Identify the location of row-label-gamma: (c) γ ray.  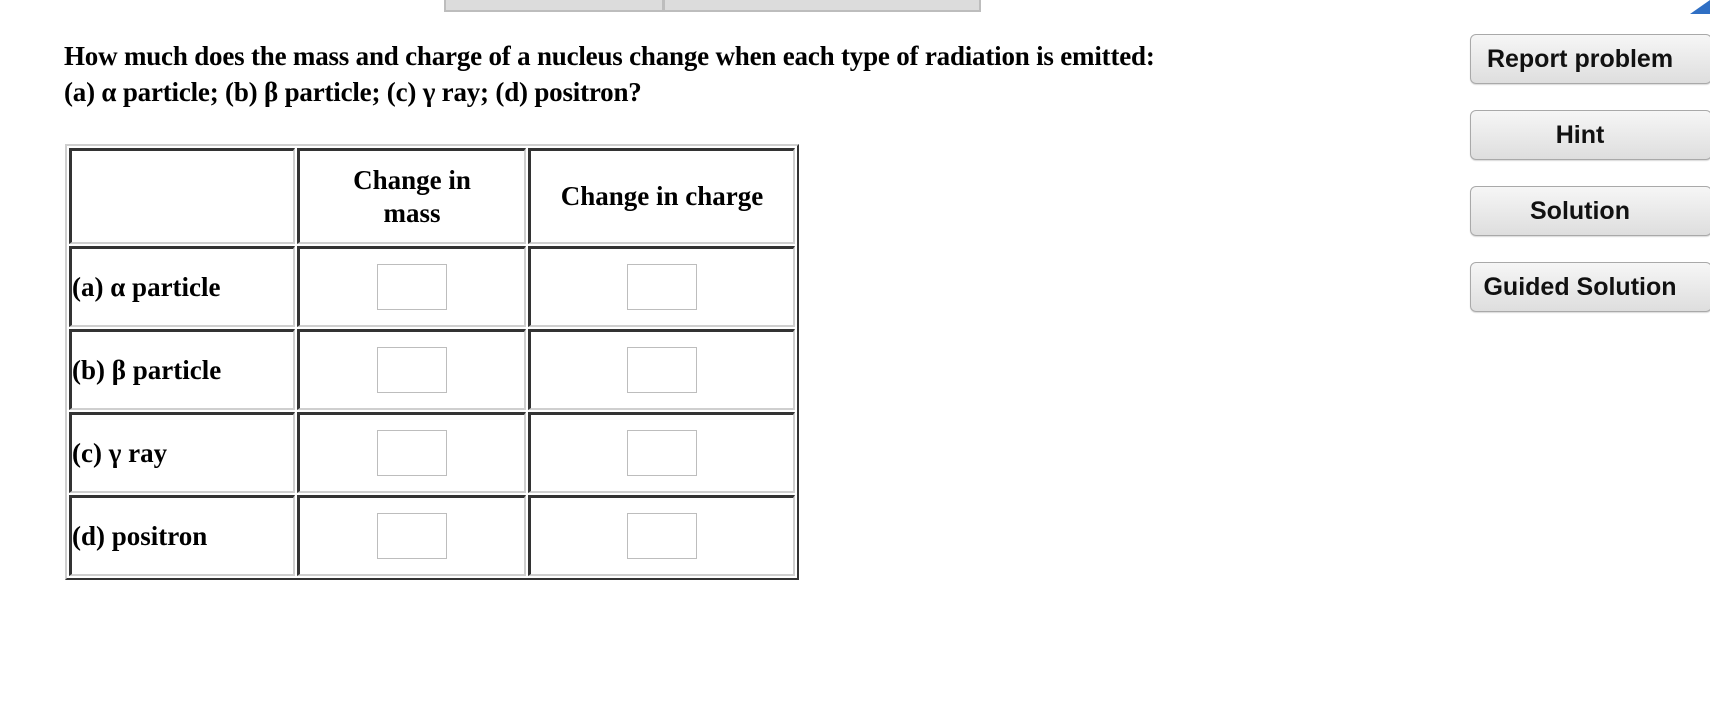
(182, 452).